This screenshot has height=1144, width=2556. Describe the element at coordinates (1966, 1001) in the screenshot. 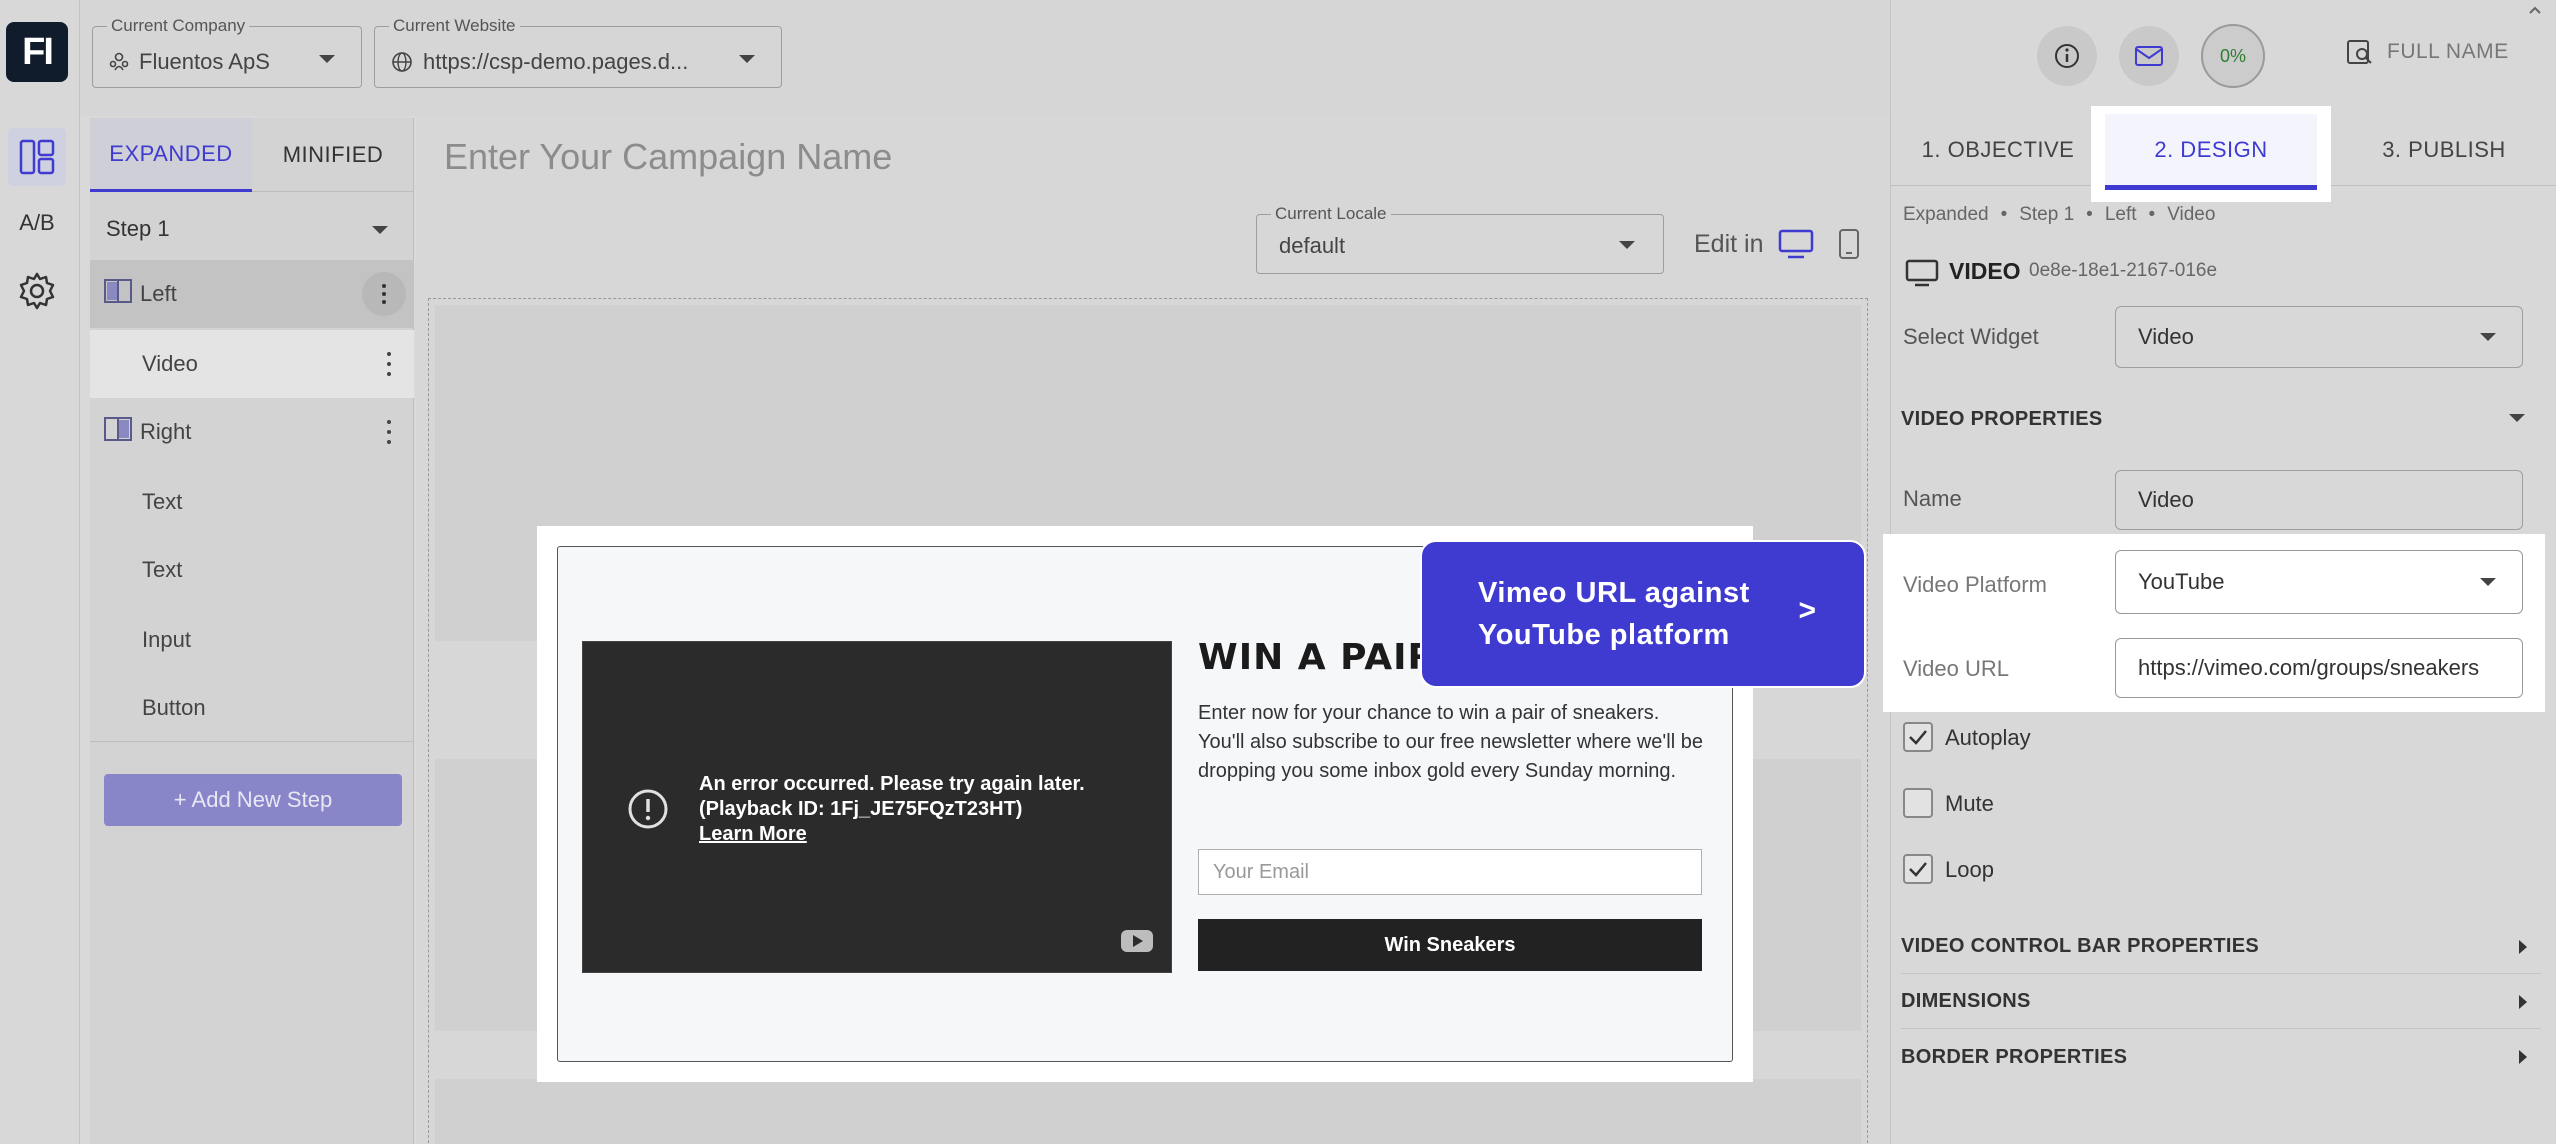

I see `section-title: DIMENSIONS` at that location.